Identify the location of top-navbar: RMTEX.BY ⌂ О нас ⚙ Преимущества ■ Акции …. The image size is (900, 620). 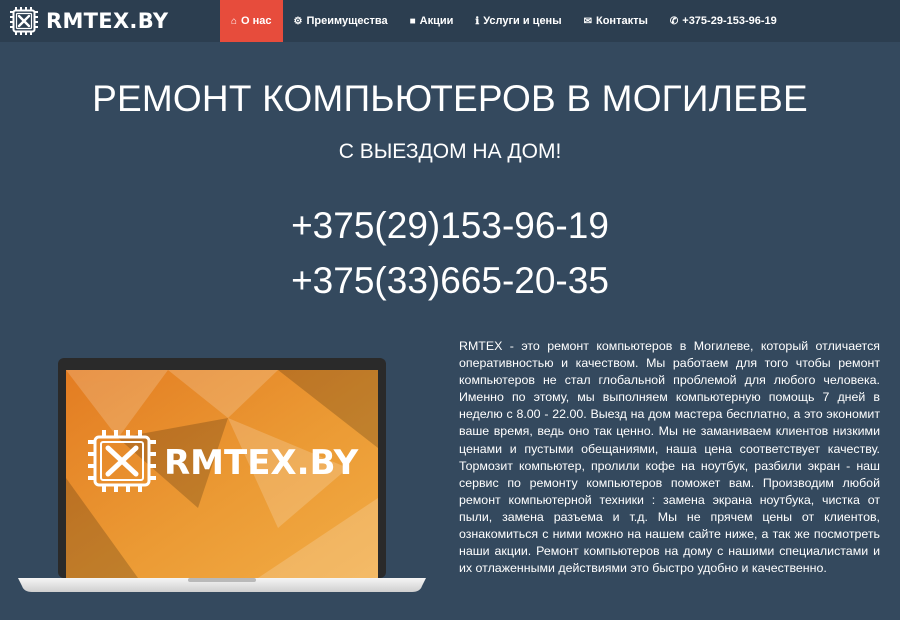
(450, 21).